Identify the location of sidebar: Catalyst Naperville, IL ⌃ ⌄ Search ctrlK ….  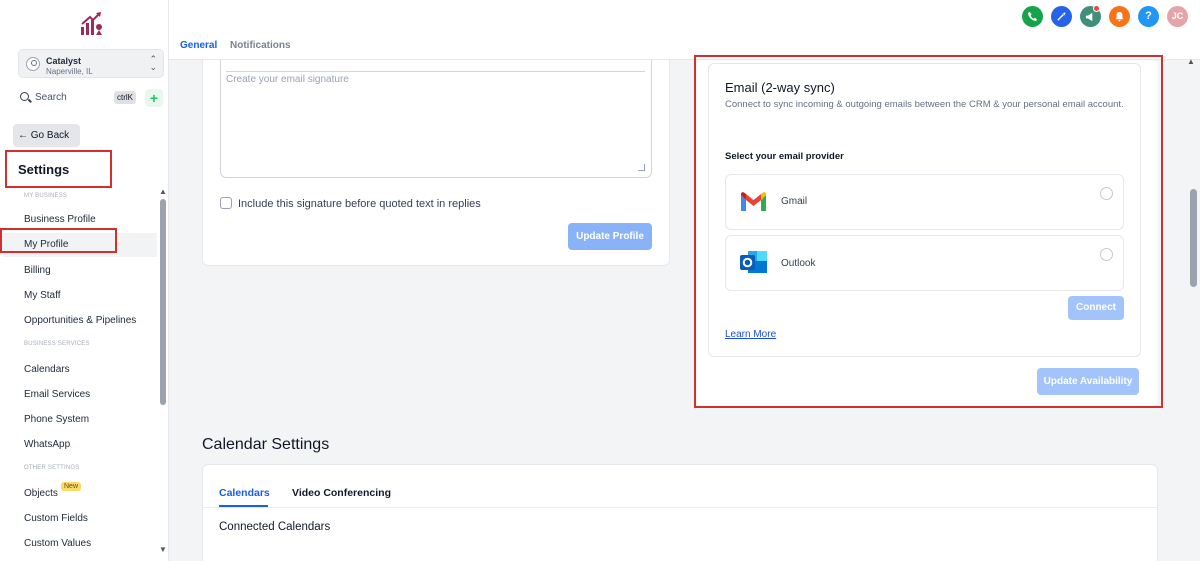
(84, 280).